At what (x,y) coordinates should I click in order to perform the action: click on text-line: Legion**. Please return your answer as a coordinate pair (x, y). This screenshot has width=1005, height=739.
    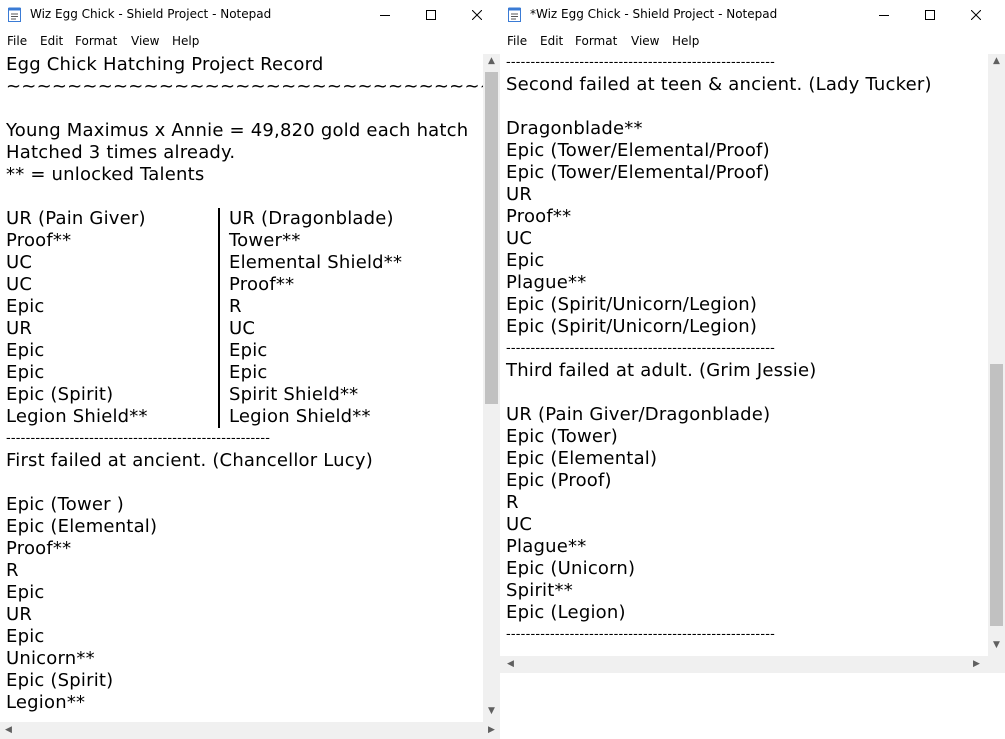
    Looking at the image, I should click on (46, 702).